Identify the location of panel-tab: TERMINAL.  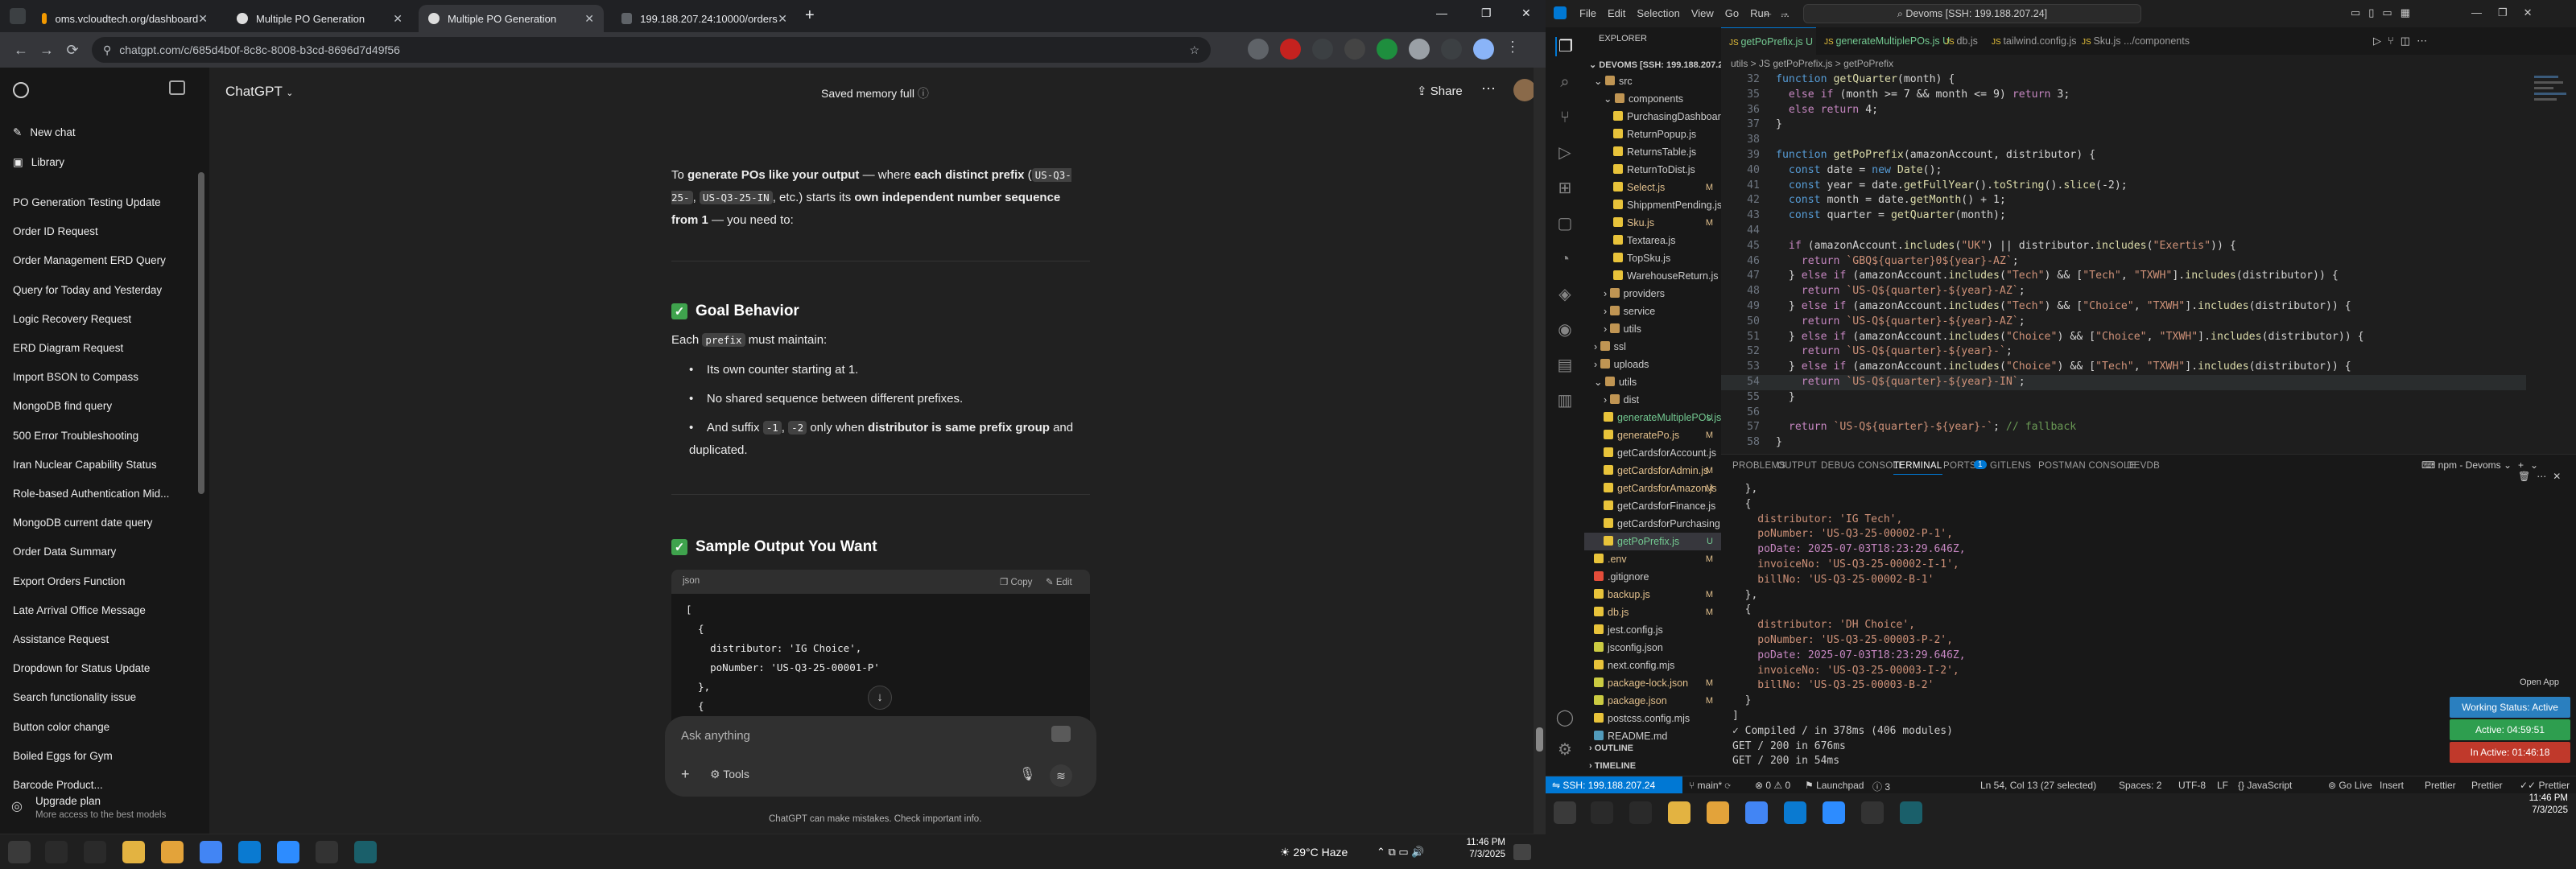
(1917, 468).